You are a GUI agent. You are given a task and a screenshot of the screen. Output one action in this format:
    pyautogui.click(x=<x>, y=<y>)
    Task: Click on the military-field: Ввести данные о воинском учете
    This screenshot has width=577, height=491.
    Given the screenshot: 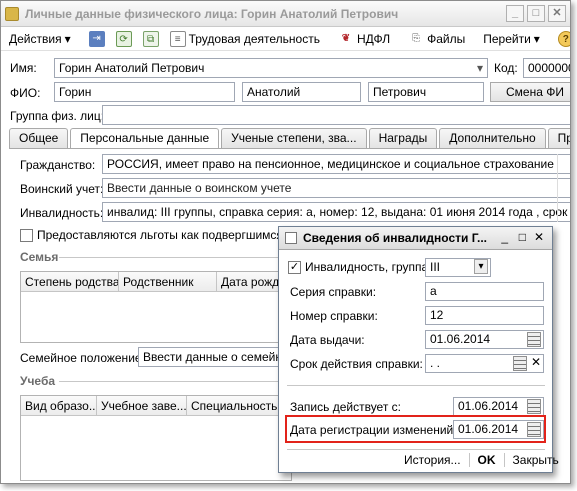 What is the action you would take?
    pyautogui.click(x=336, y=188)
    